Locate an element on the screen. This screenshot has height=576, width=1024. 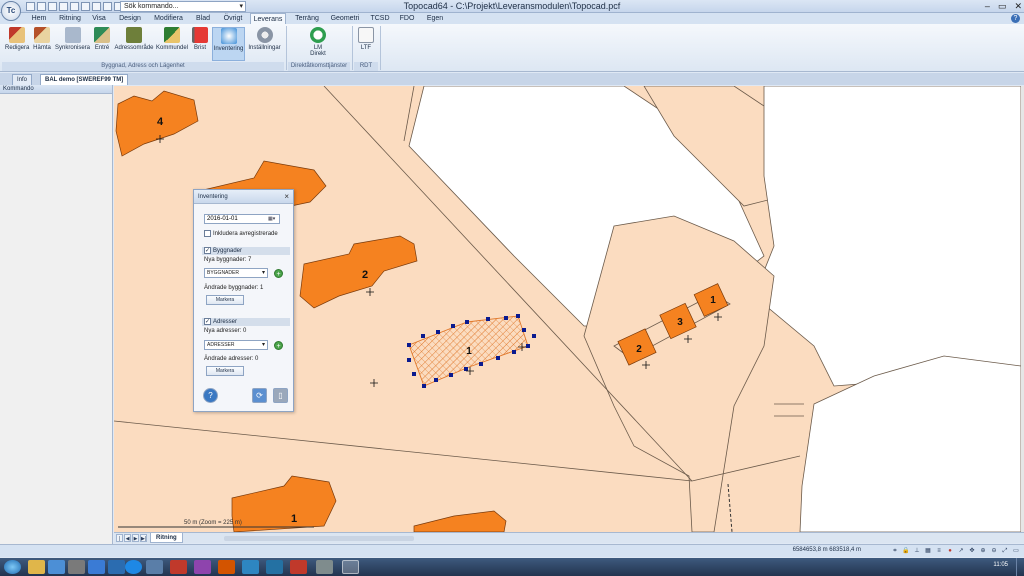
tab-leverans: Leverans is located at coordinates (268, 18).